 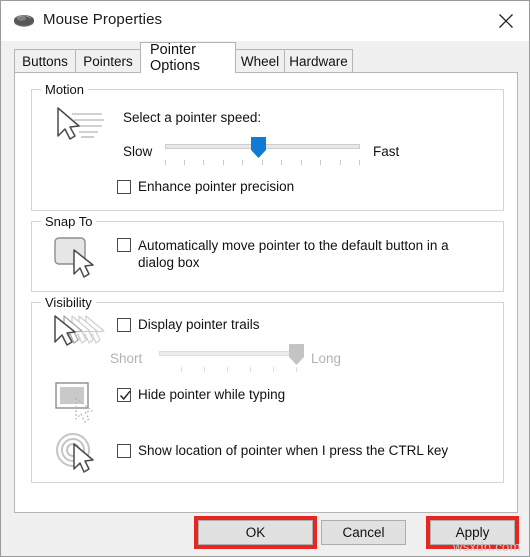 I want to click on checkmark-icon, so click(x=125, y=395).